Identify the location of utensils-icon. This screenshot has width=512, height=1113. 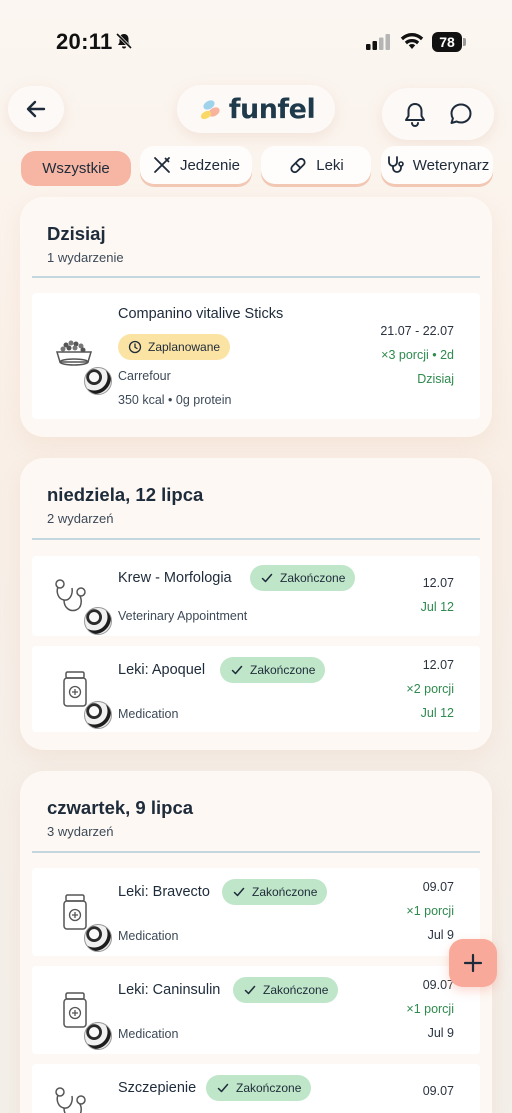
(162, 165).